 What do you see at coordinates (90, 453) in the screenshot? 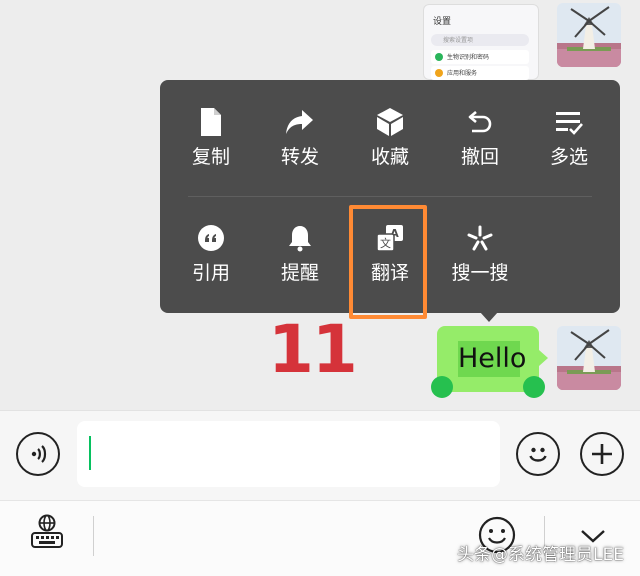
I see `text-cursor` at bounding box center [90, 453].